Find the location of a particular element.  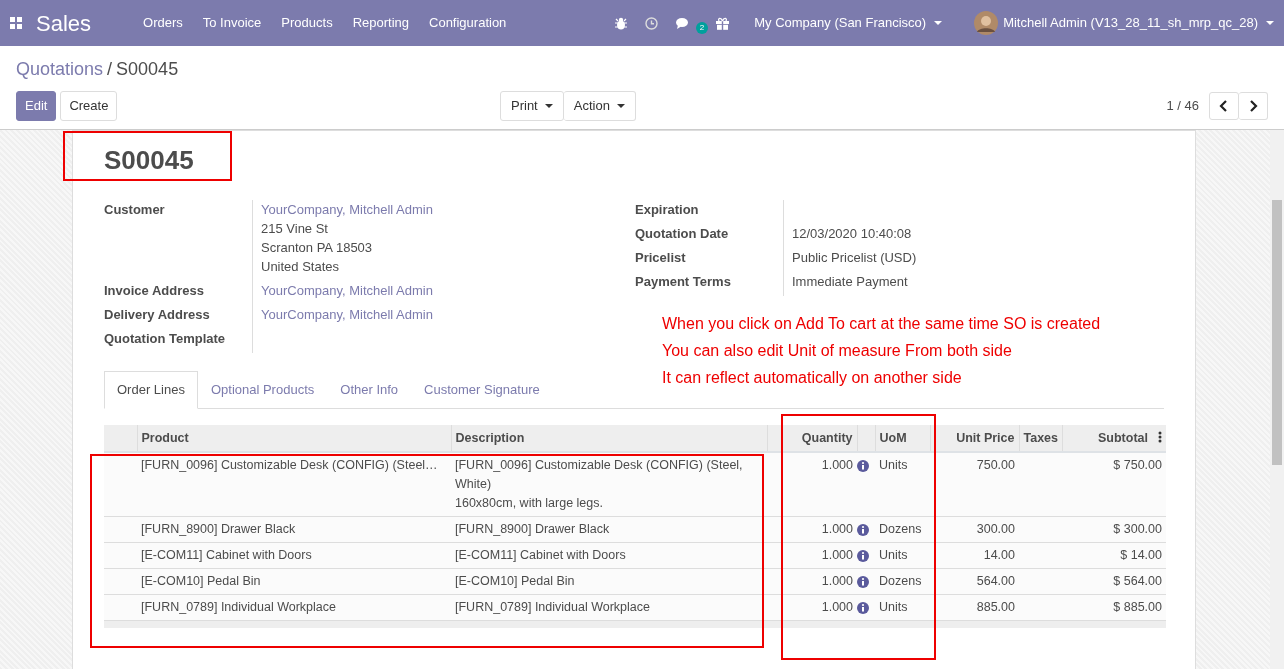

field-label: Customer is located at coordinates (135, 210).